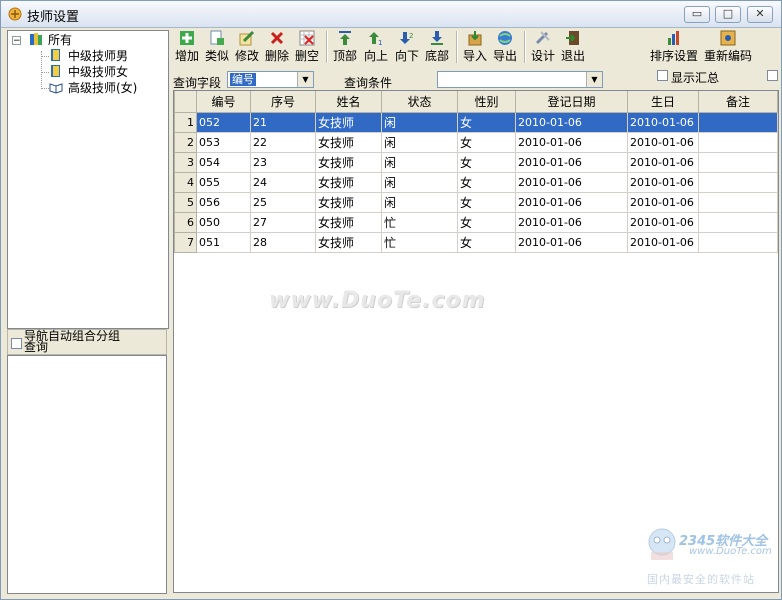 The width and height of the screenshot is (782, 600). What do you see at coordinates (283, 102) in the screenshot?
I see `column-header: 序号` at bounding box center [283, 102].